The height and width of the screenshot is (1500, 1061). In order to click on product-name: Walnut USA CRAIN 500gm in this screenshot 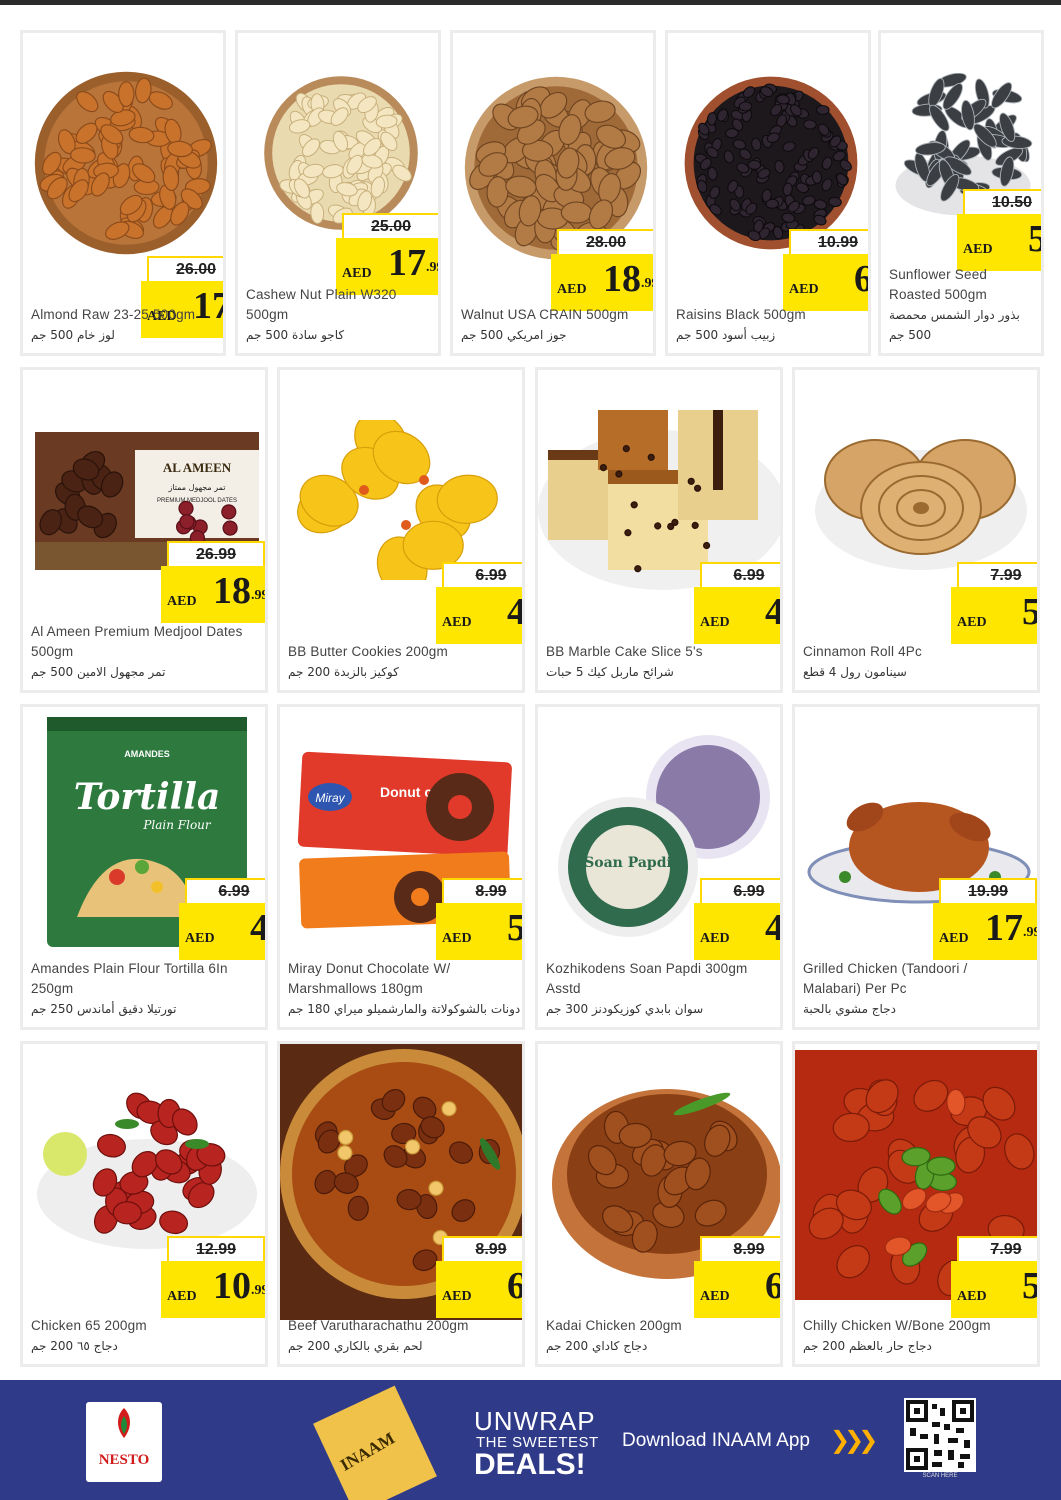, I will do `click(545, 314)`.